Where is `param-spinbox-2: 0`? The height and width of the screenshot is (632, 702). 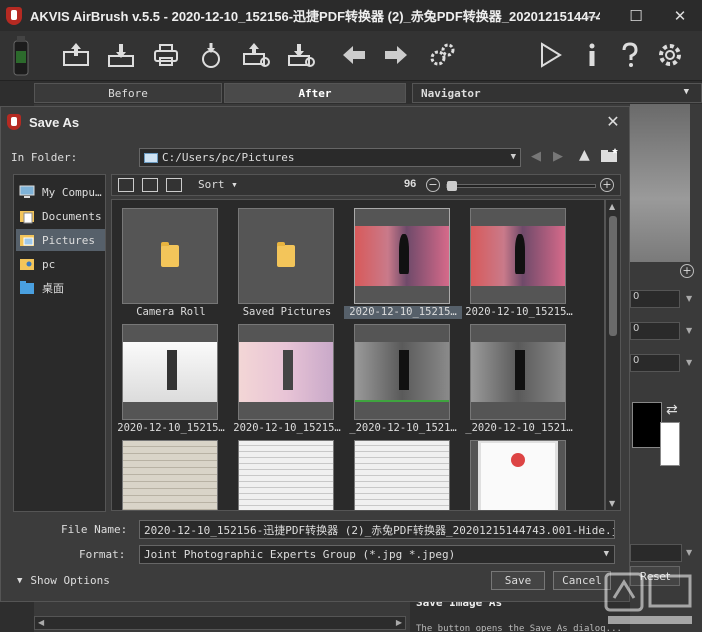
param-spinbox-2: 0 is located at coordinates (655, 331).